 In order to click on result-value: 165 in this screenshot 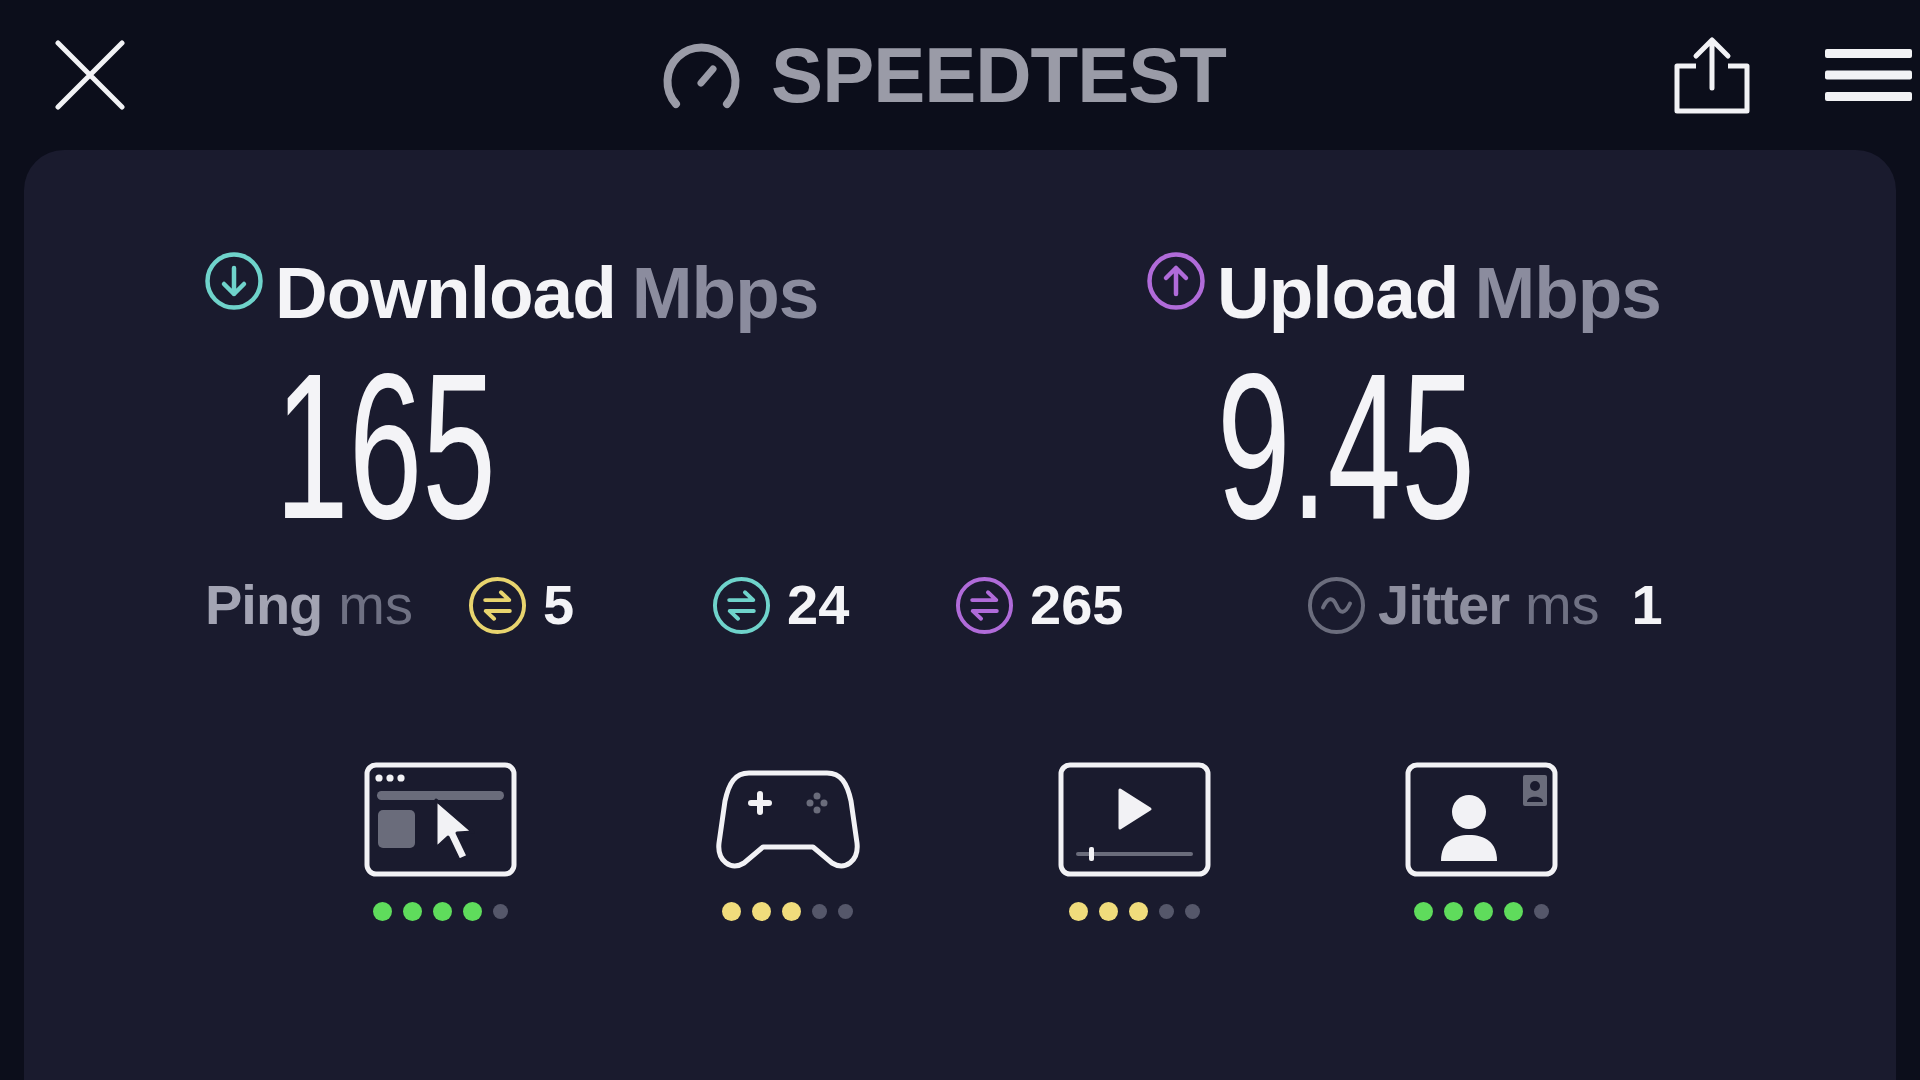, I will do `click(386, 446)`.